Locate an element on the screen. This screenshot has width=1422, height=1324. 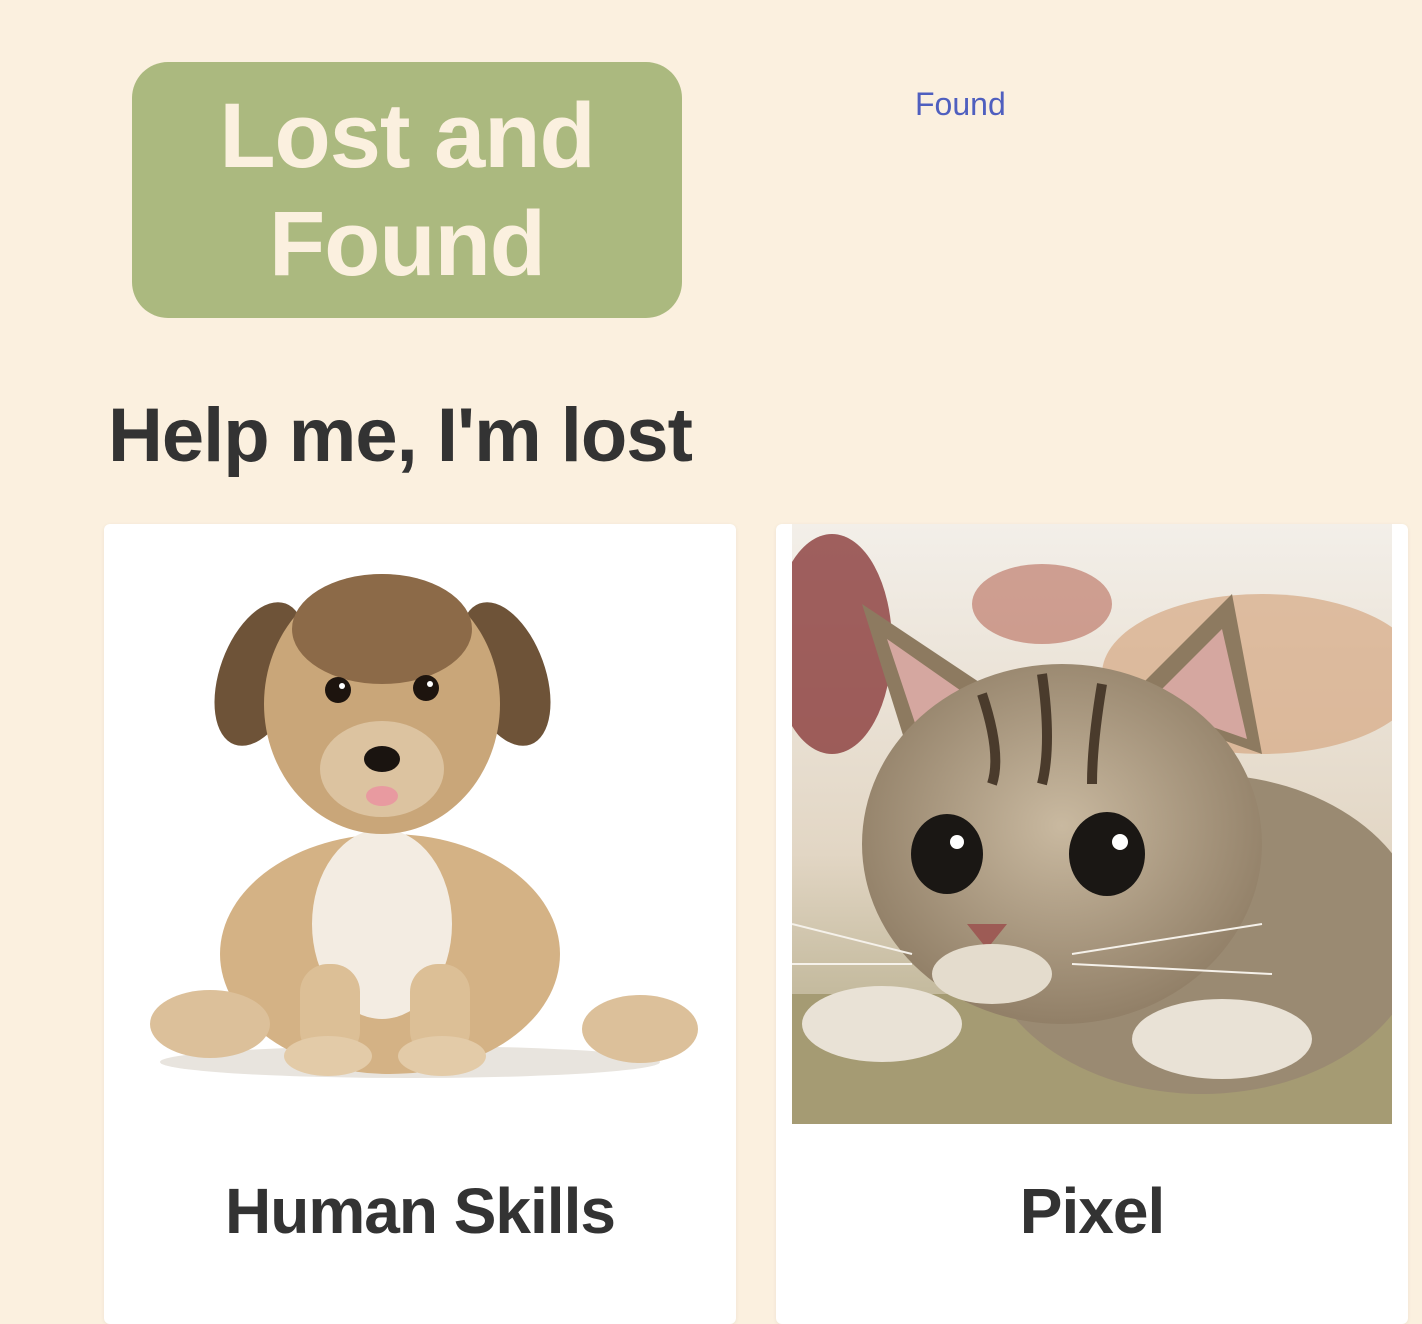
site-logo-text: Lost and Found is located at coordinates (407, 190).